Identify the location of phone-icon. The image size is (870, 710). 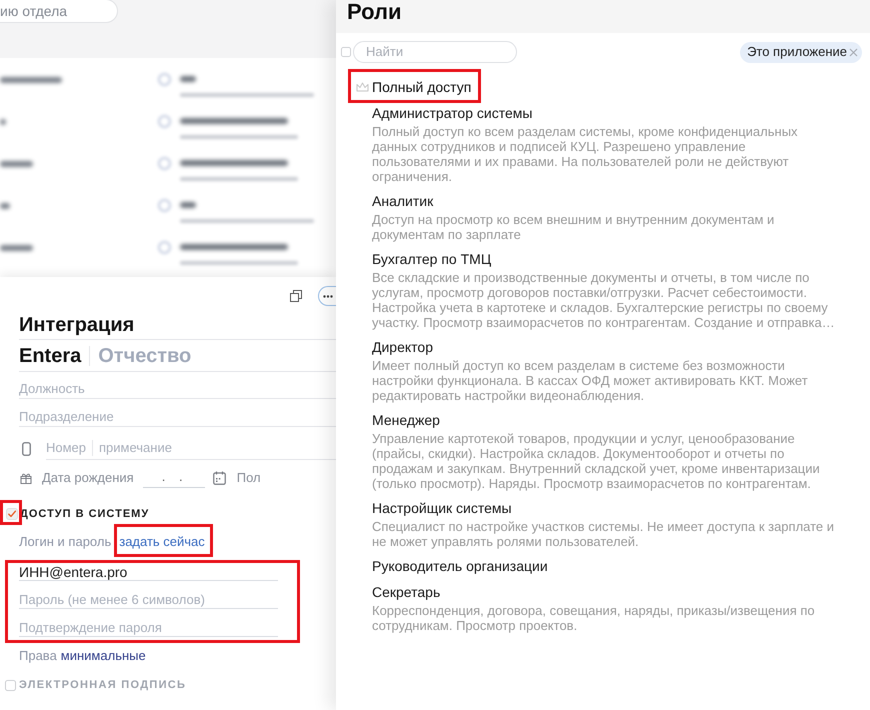
(26, 449).